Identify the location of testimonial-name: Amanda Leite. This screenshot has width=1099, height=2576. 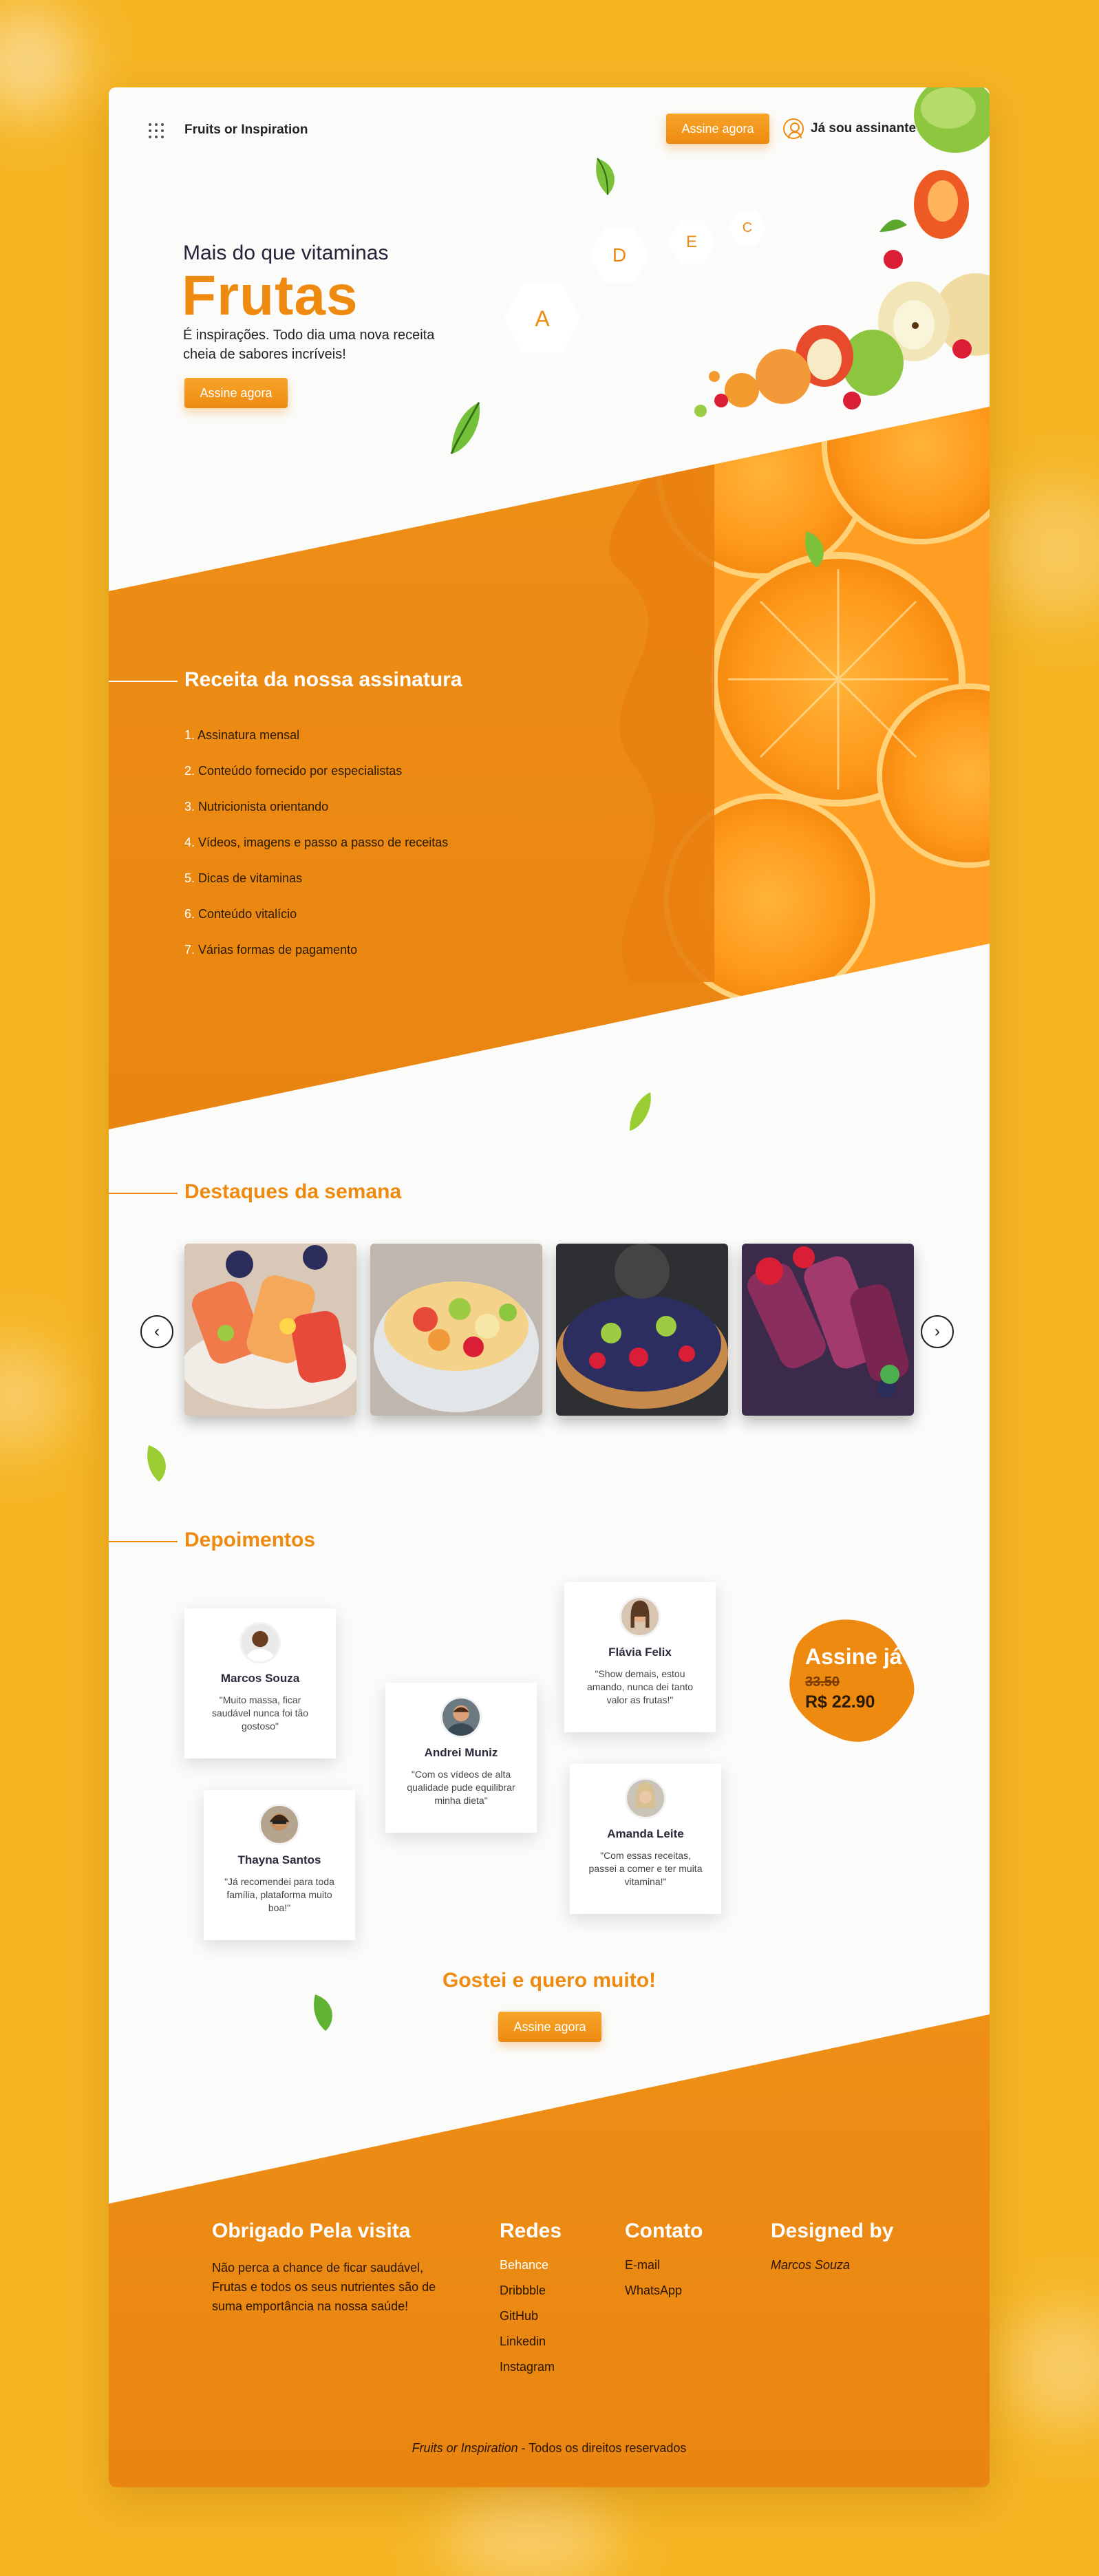
(645, 1833).